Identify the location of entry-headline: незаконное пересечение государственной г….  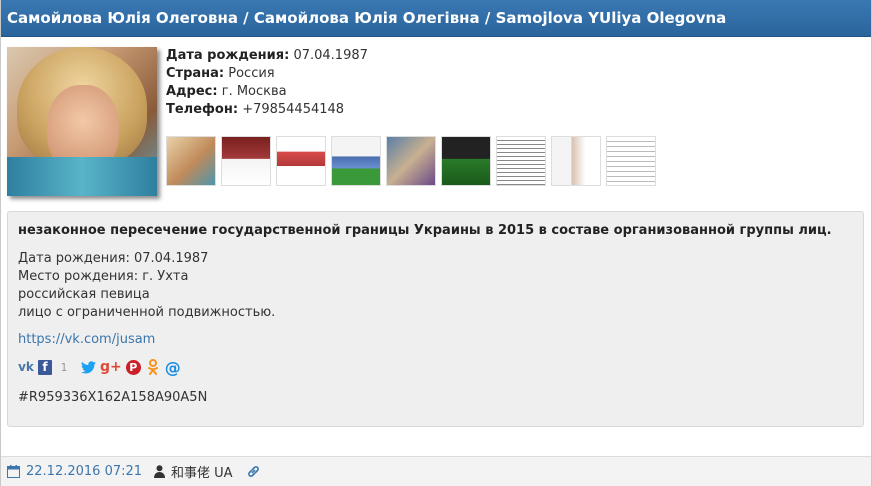
(425, 230).